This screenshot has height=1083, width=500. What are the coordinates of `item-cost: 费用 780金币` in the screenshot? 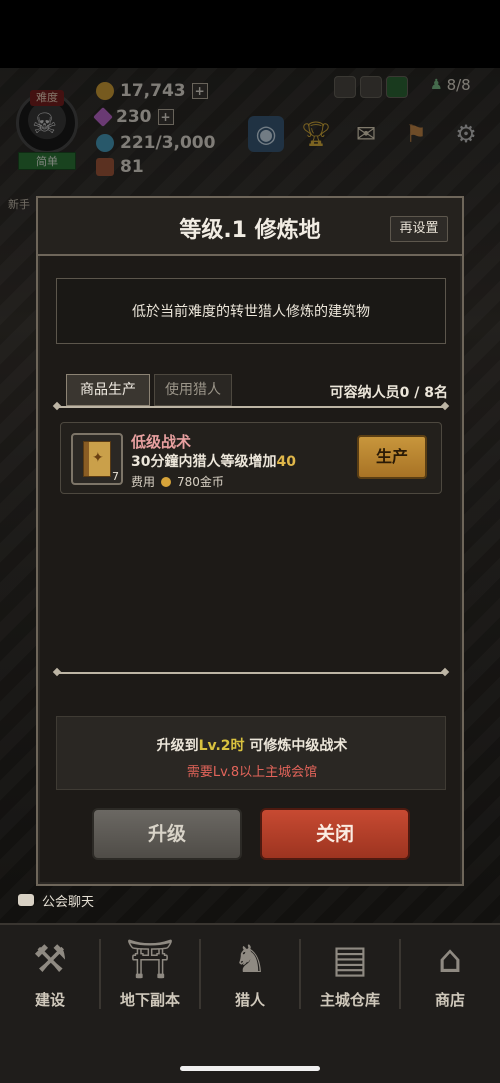 It's located at (177, 481).